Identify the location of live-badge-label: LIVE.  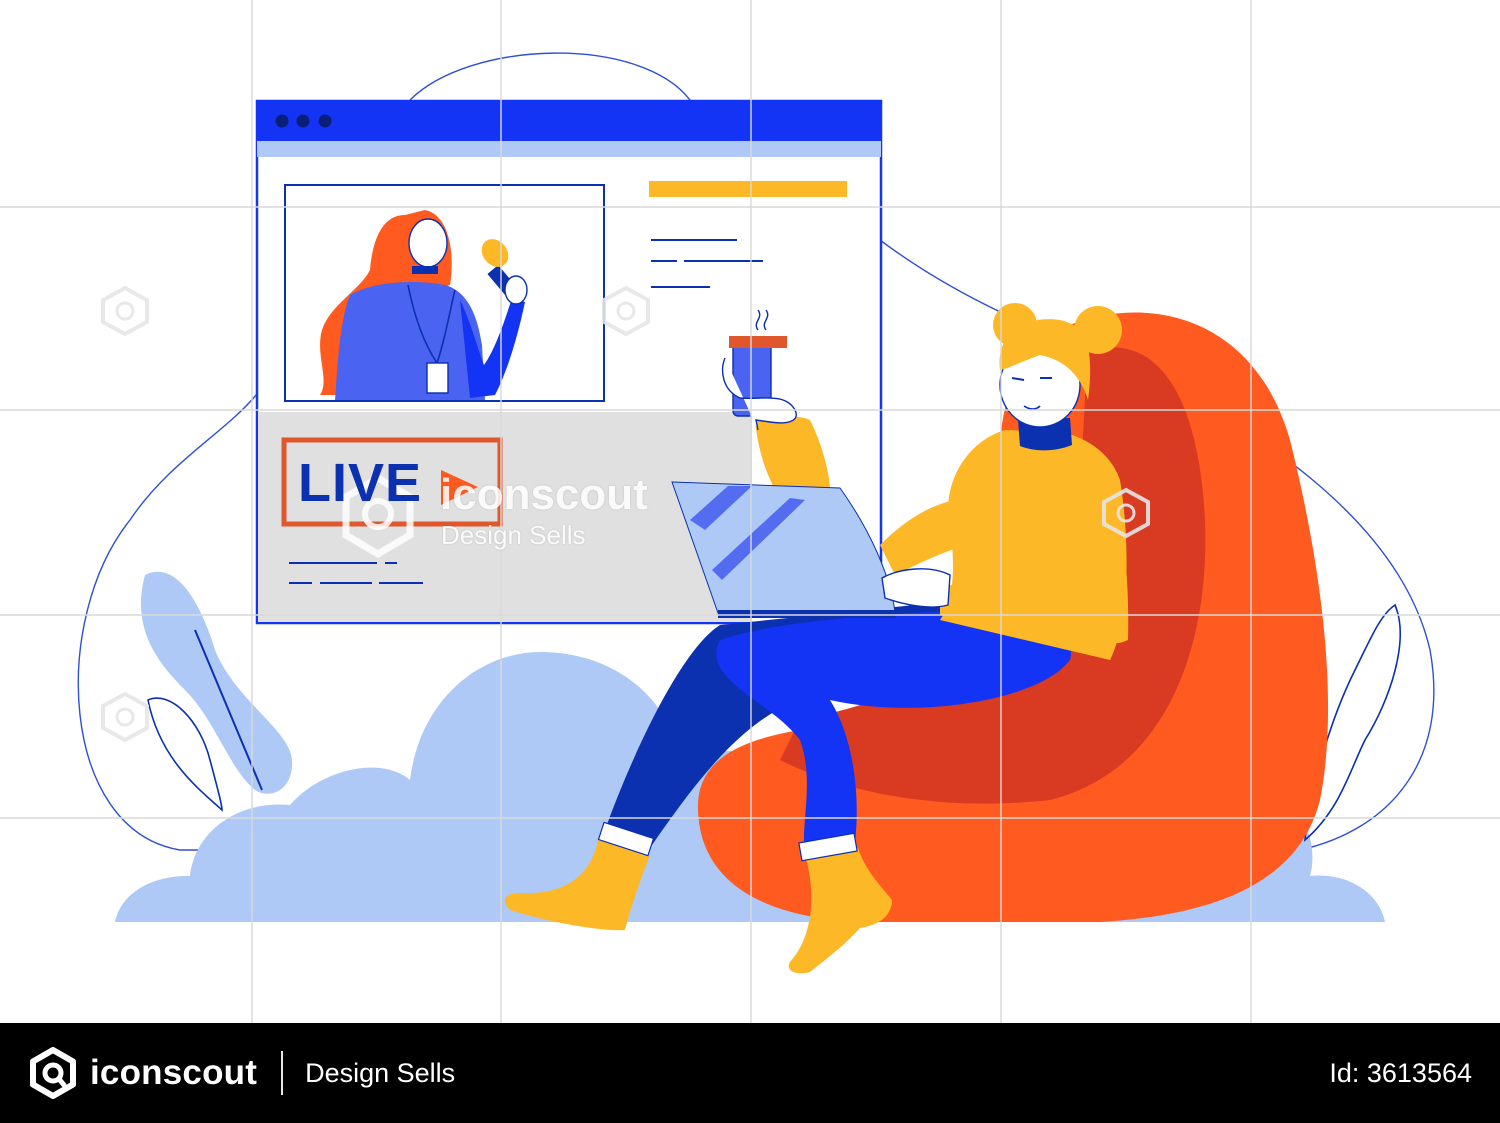
(360, 483).